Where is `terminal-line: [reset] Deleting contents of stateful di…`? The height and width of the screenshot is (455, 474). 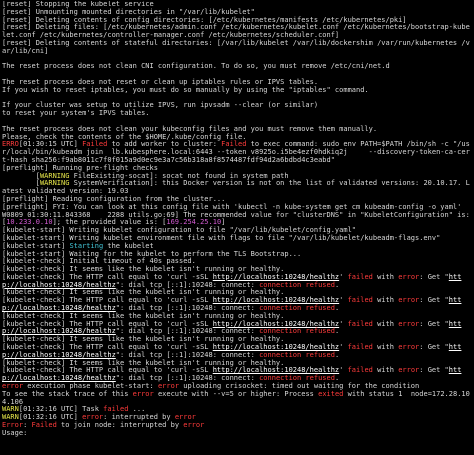 terminal-line: [reset] Deleting contents of stateful di… is located at coordinates (237, 47).